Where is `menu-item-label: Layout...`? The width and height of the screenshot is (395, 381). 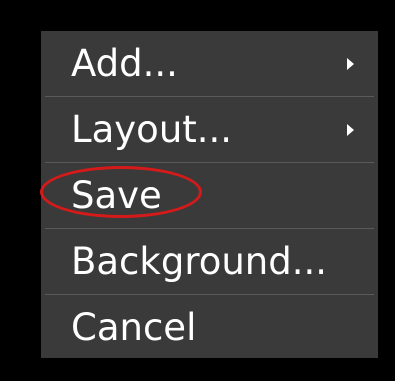
menu-item-label: Layout... is located at coordinates (152, 129).